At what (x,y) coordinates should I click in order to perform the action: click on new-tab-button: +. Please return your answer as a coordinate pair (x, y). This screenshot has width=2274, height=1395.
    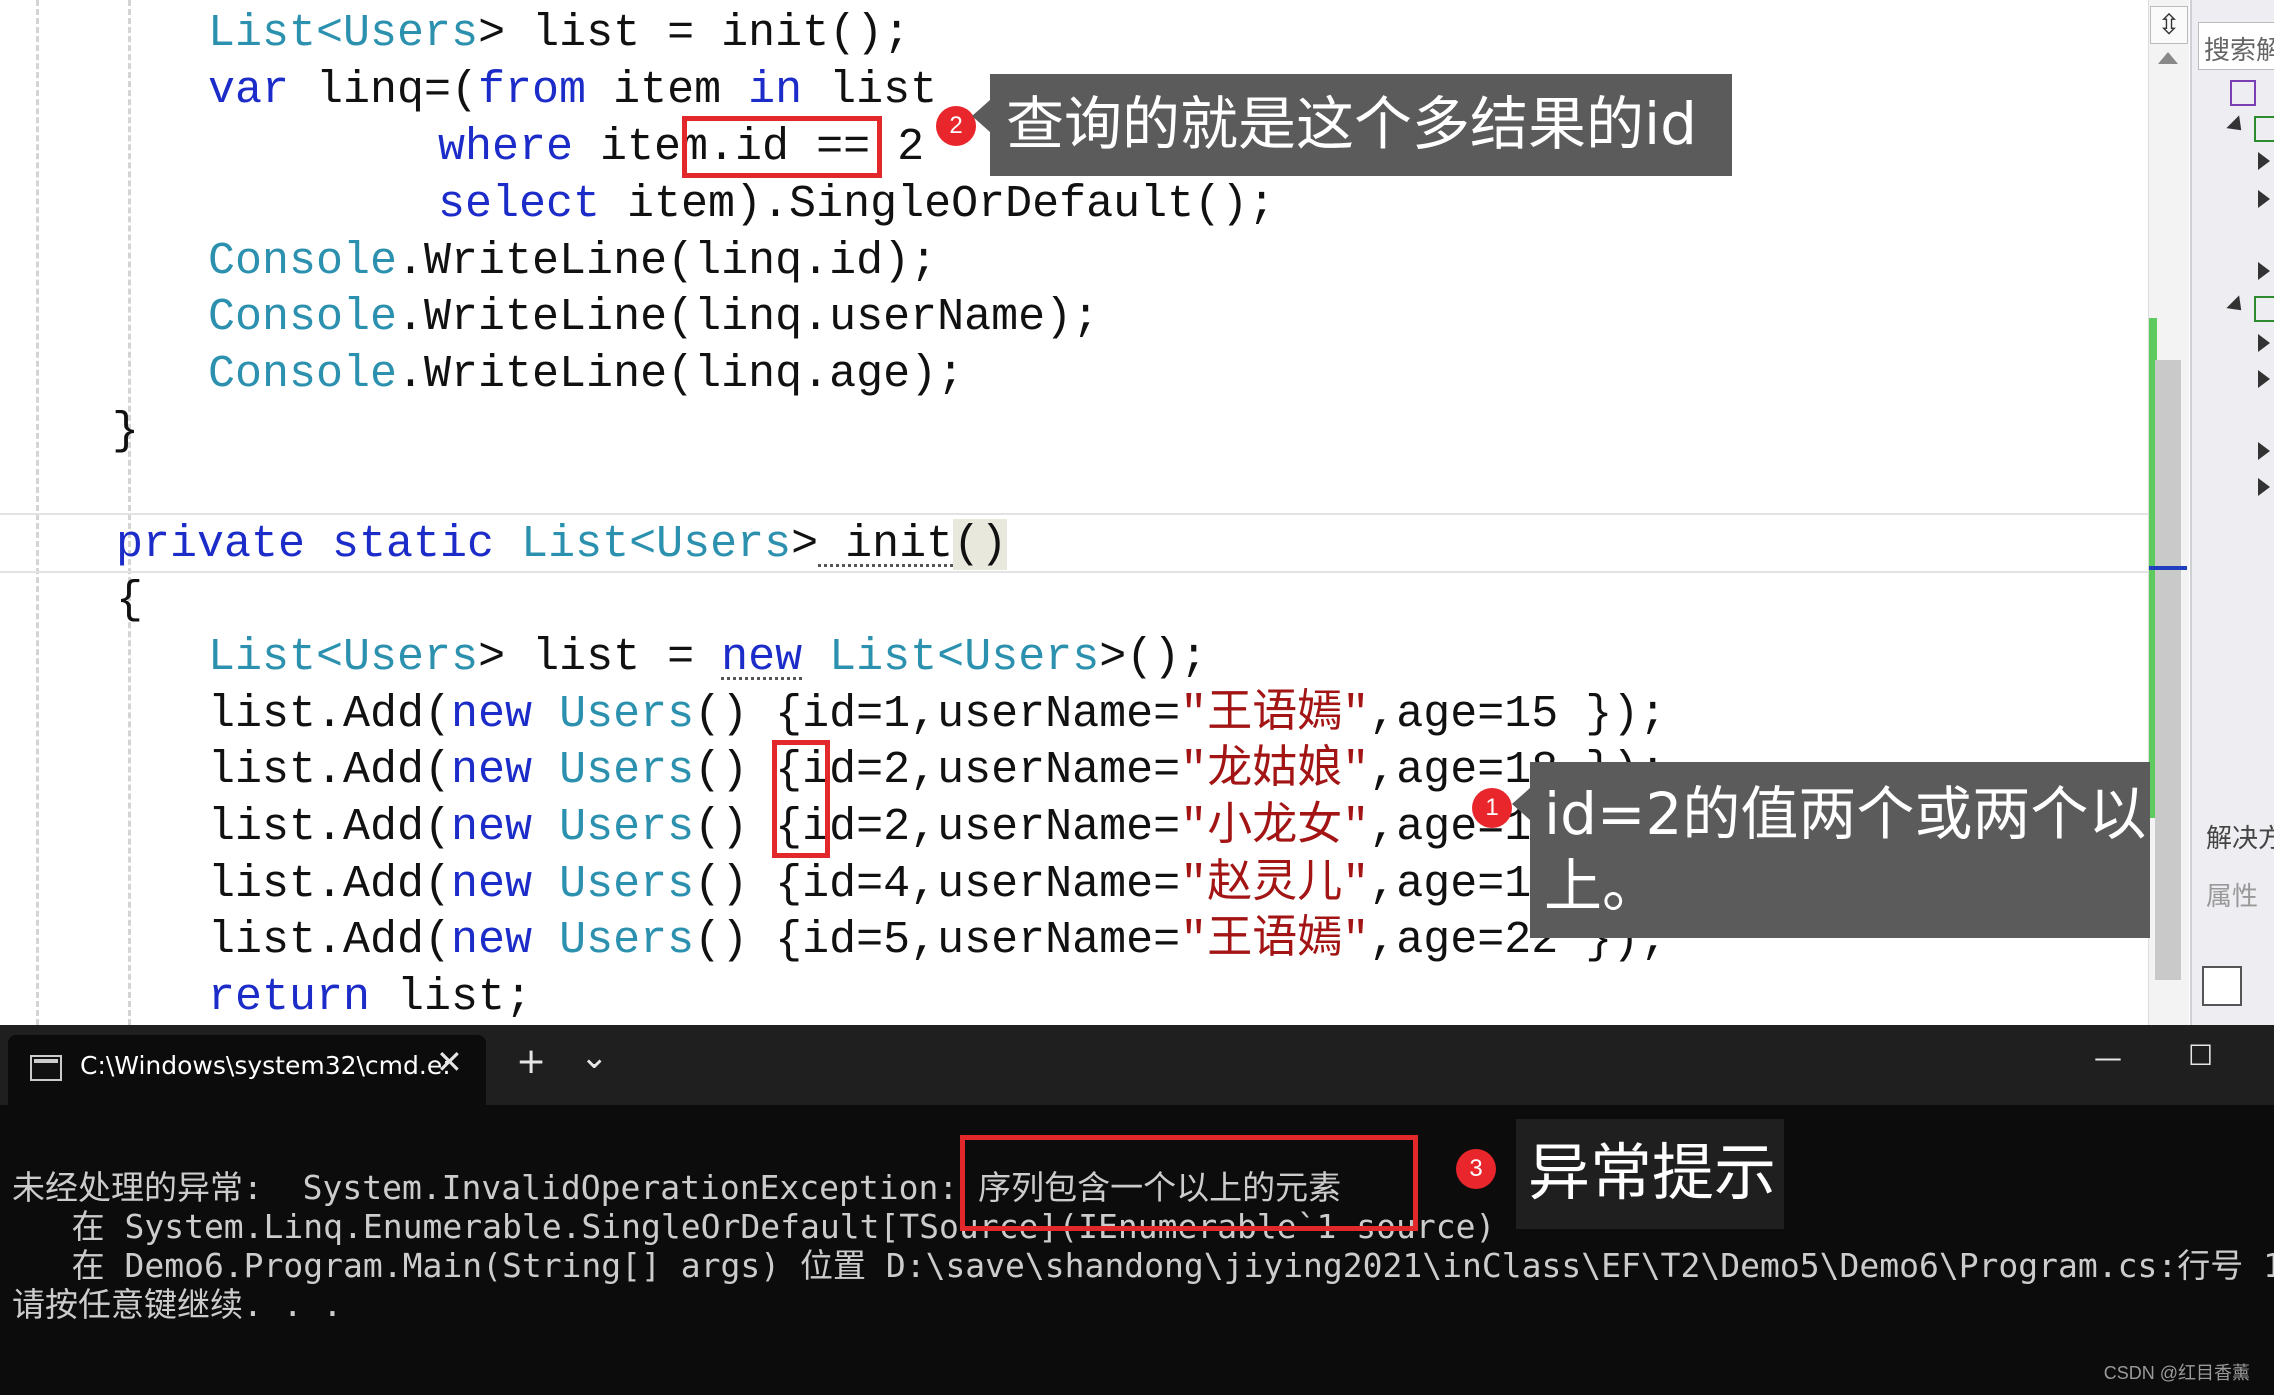
    Looking at the image, I should click on (531, 1061).